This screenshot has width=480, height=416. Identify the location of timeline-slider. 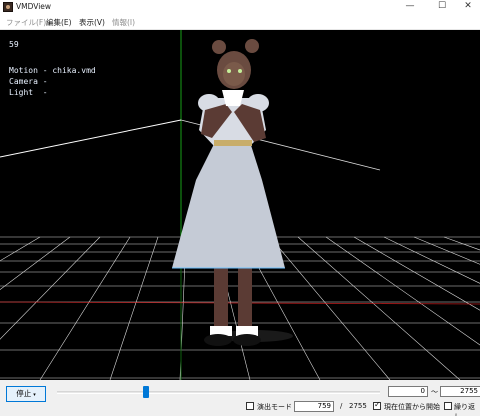
(218, 392).